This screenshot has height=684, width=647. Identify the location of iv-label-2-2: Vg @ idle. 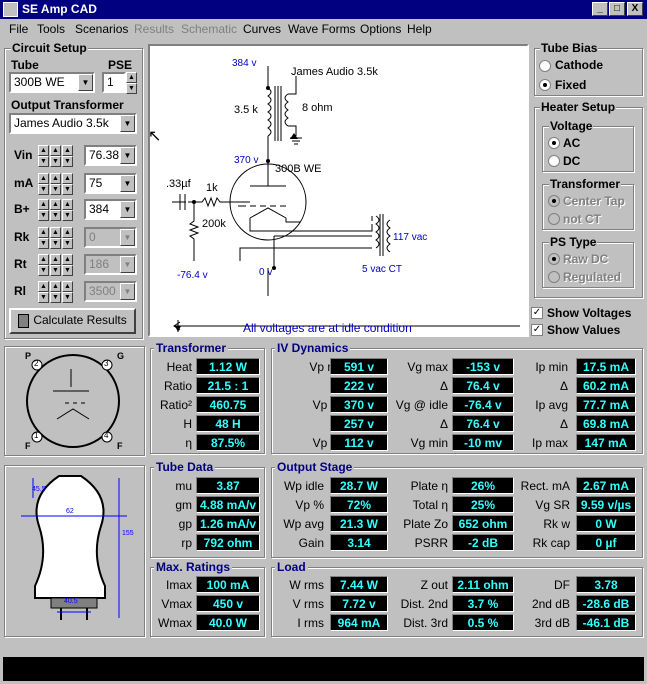
(421, 405).